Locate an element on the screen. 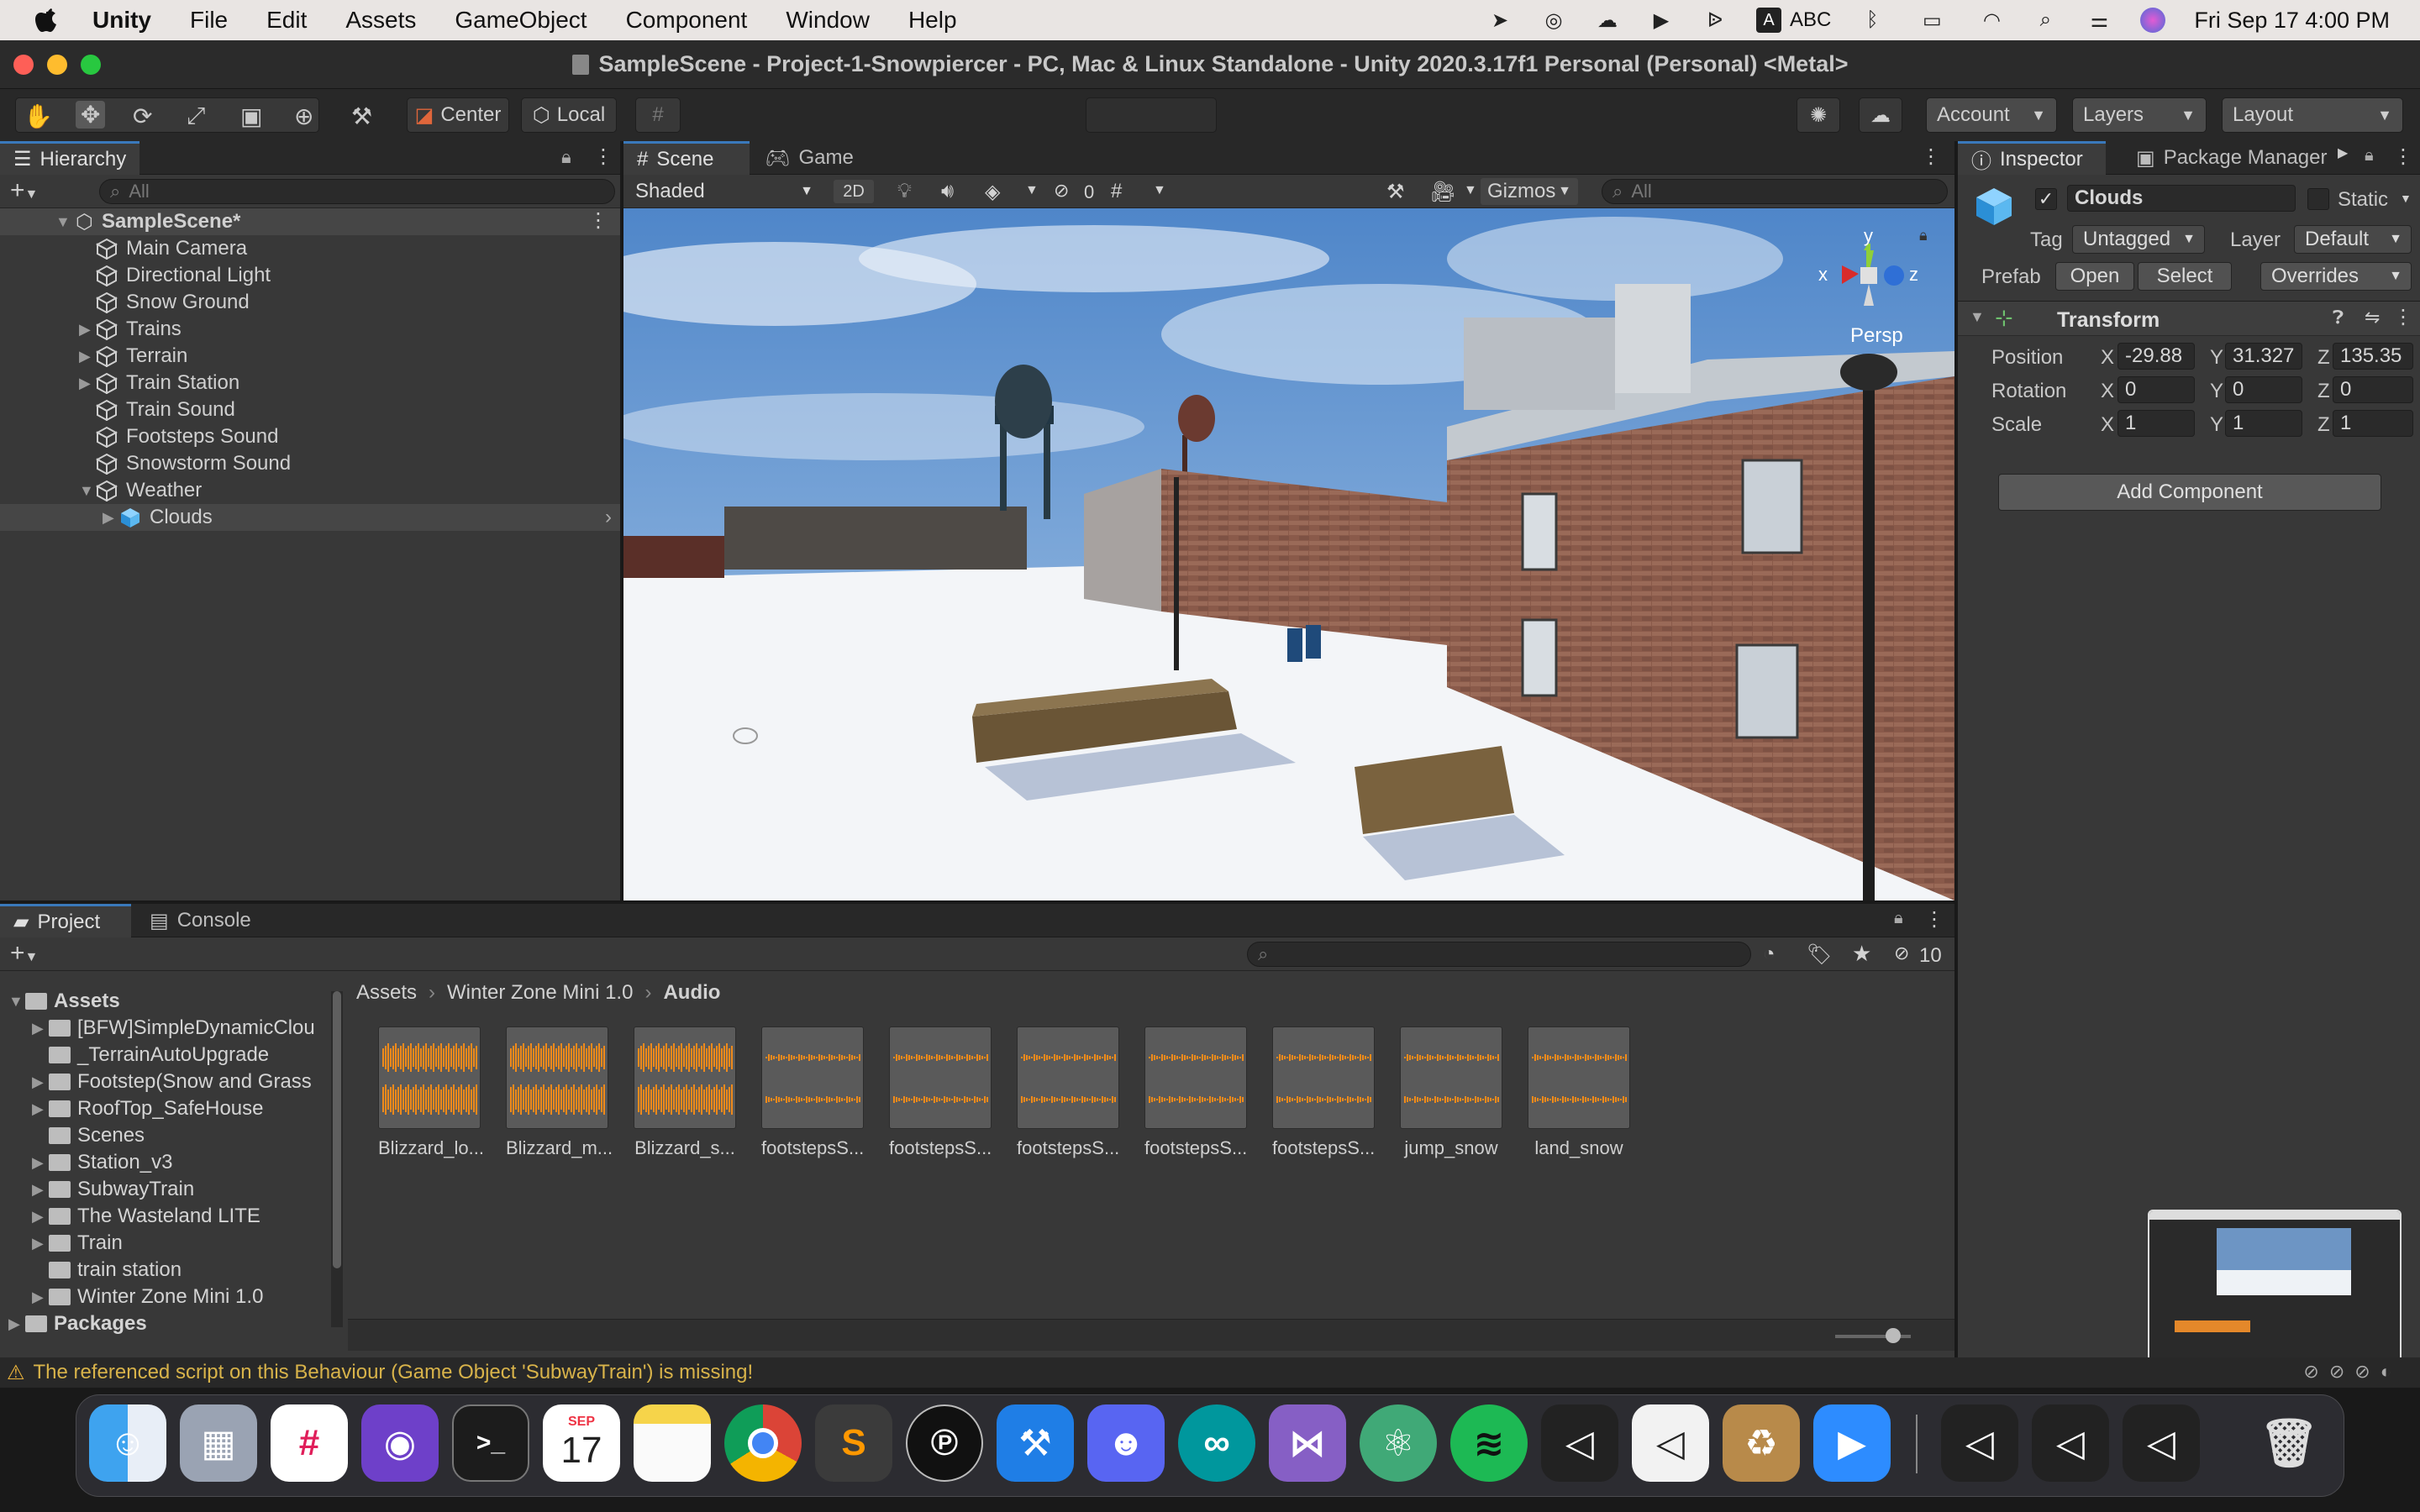 The width and height of the screenshot is (2420, 1512). effects-toggle-icon: ◈ is located at coordinates (992, 192).